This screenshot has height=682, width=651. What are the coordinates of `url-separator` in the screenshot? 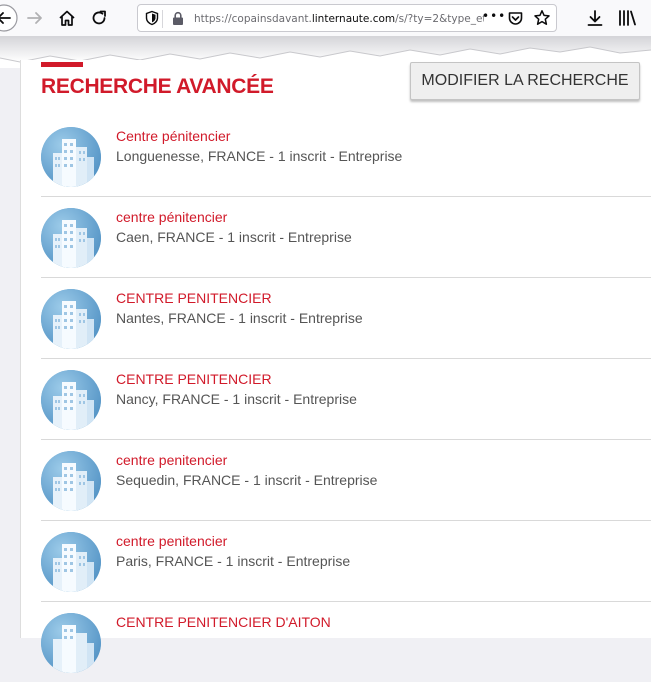 It's located at (162, 19).